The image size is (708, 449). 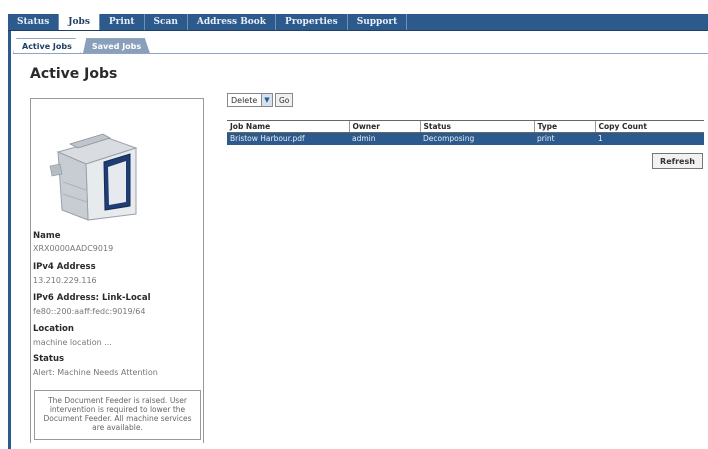 What do you see at coordinates (312, 22) in the screenshot?
I see `nav-properties: Properties` at bounding box center [312, 22].